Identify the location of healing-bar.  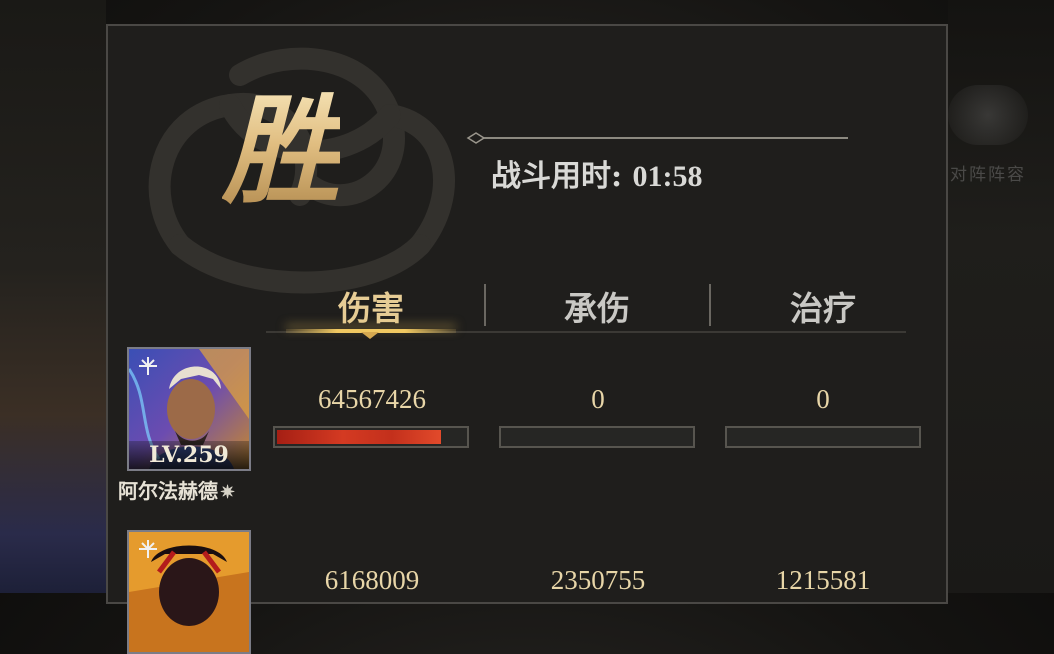
(823, 437).